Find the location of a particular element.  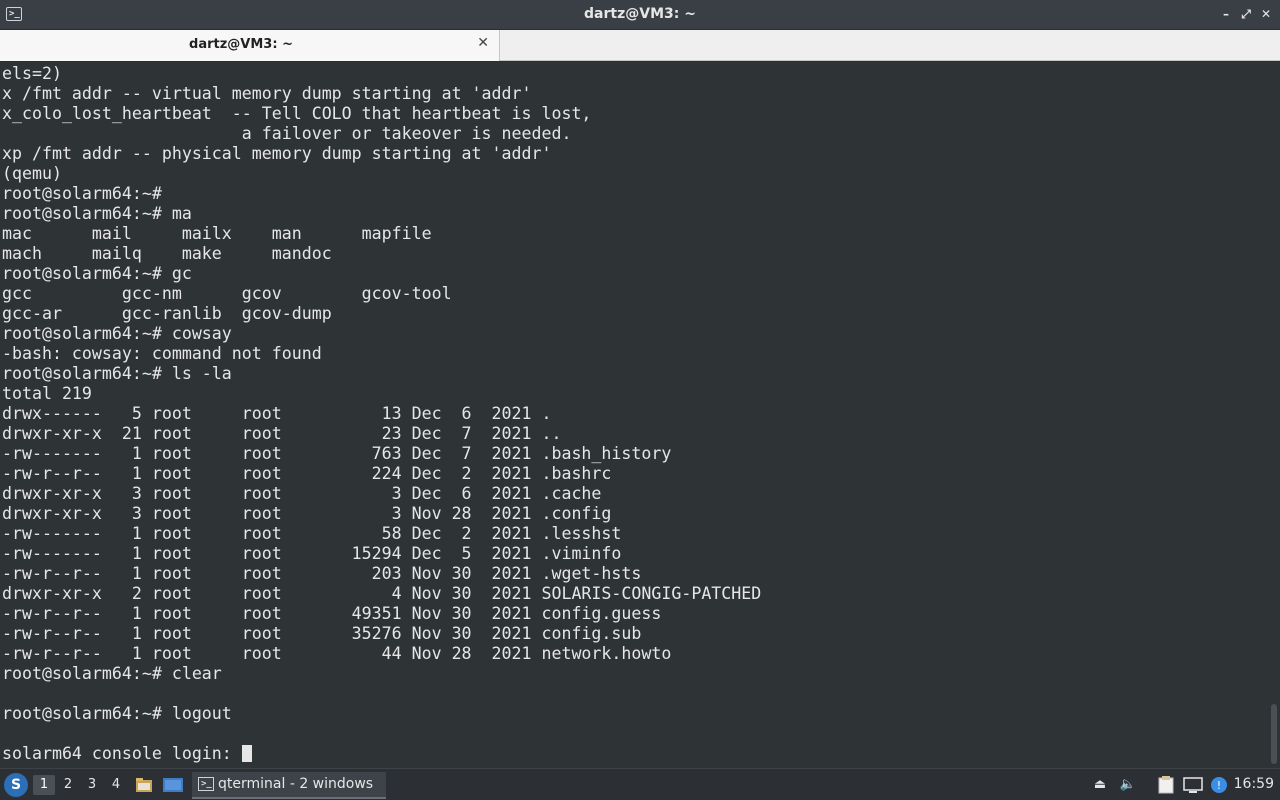

file-manager-icon is located at coordinates (144, 785).